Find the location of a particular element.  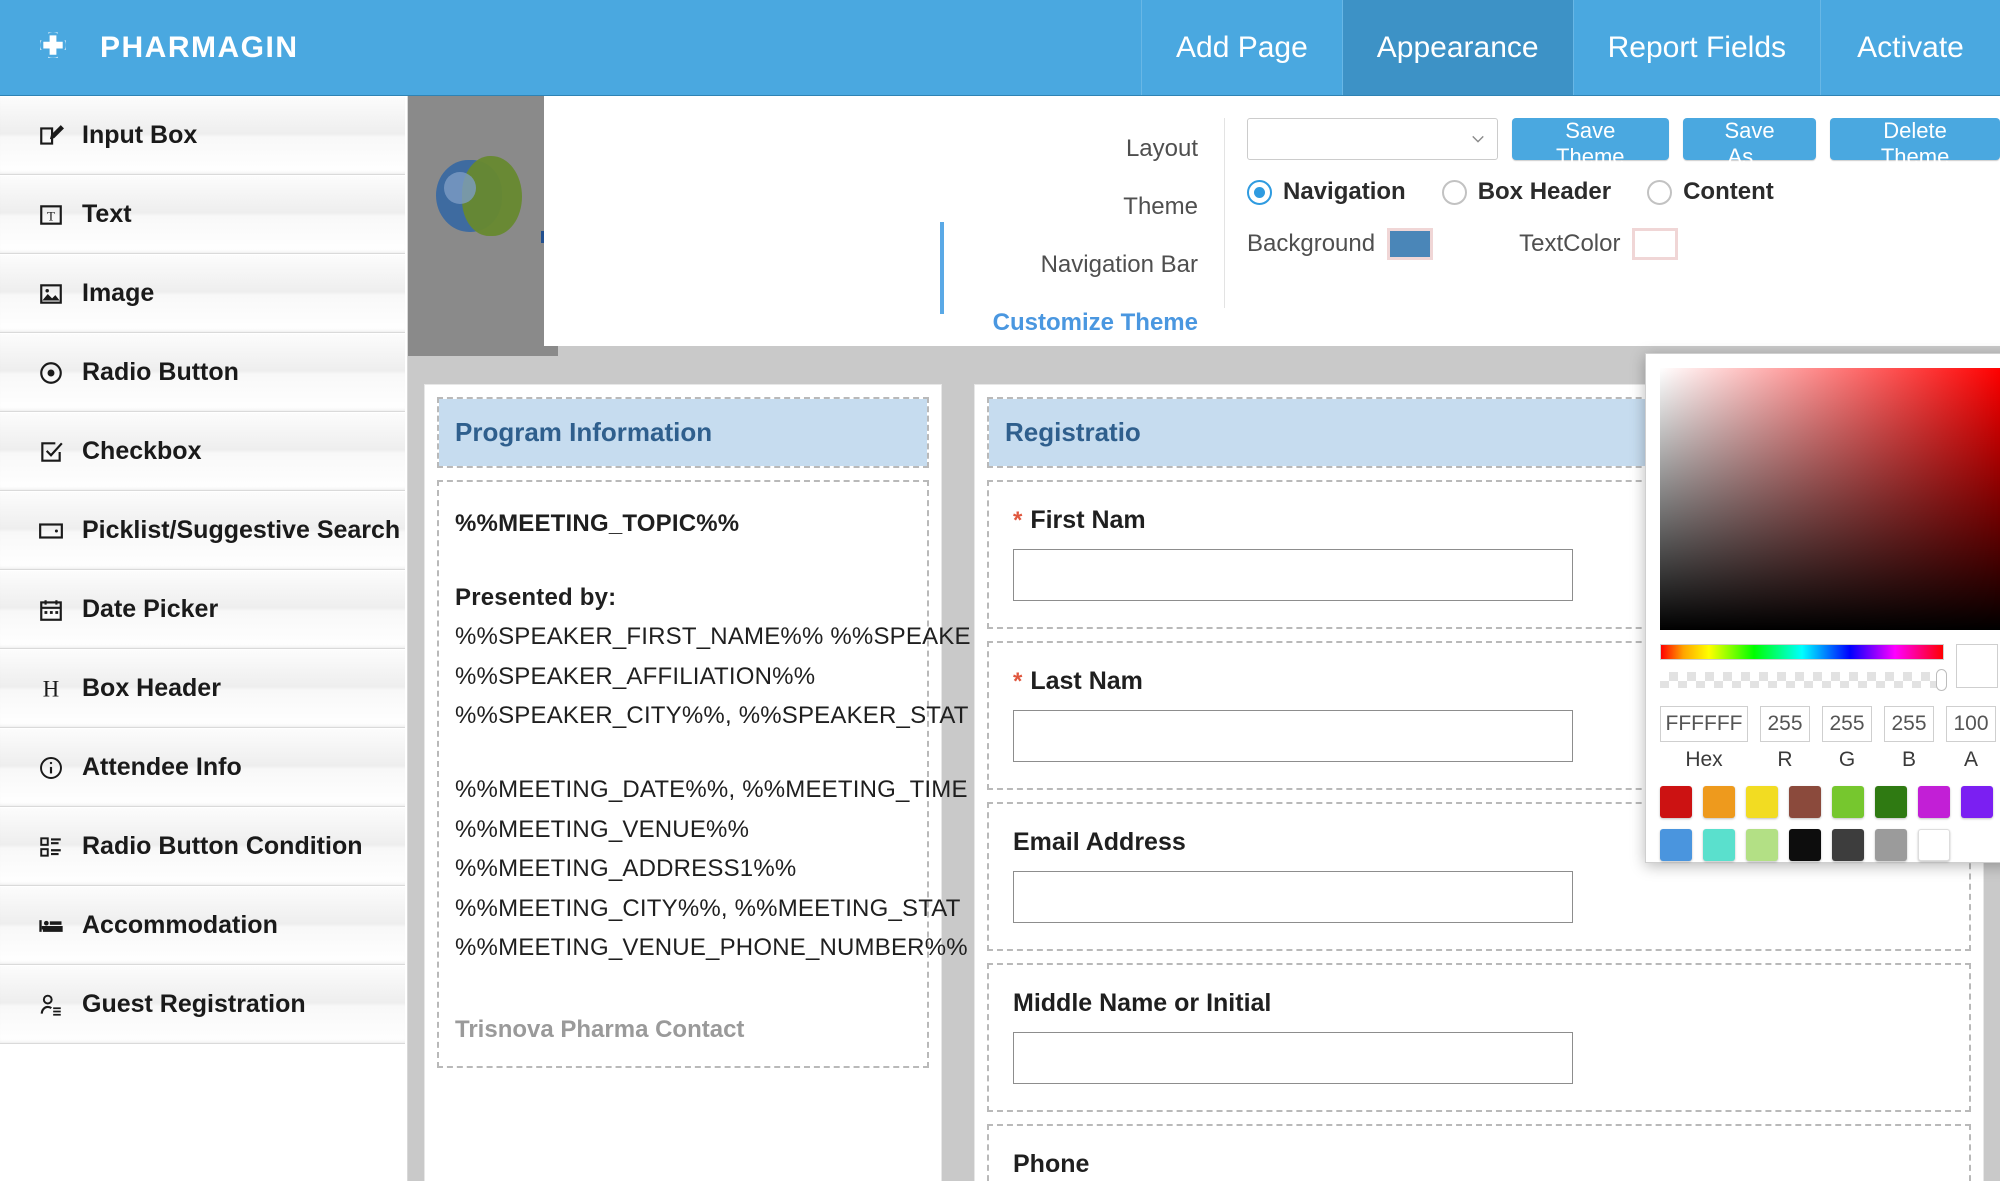

canvas-background-art is located at coordinates (485, 226).